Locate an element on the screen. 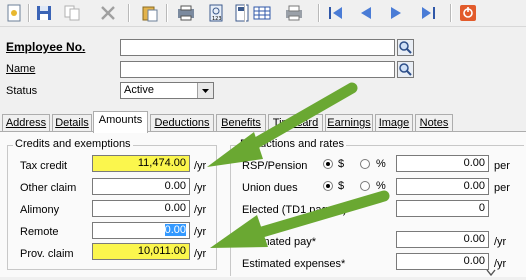 This screenshot has width=526, height=280. est-pay-label: Estimated pay* is located at coordinates (279, 242).